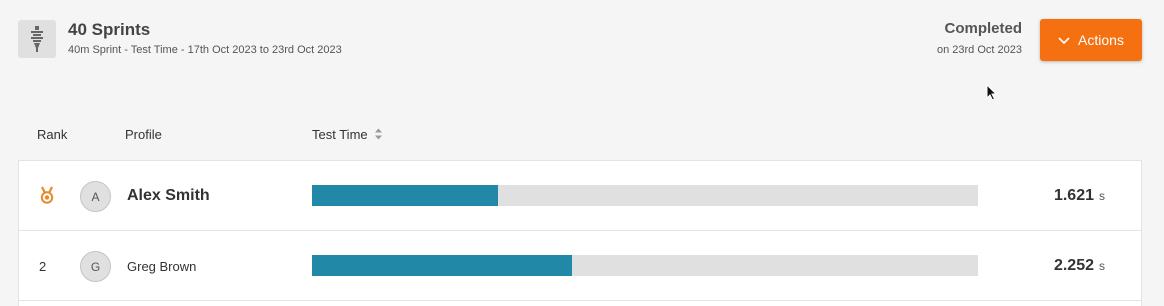 This screenshot has height=306, width=1164. Describe the element at coordinates (1052, 266) in the screenshot. I see `test-time-value: 2.252 s` at that location.